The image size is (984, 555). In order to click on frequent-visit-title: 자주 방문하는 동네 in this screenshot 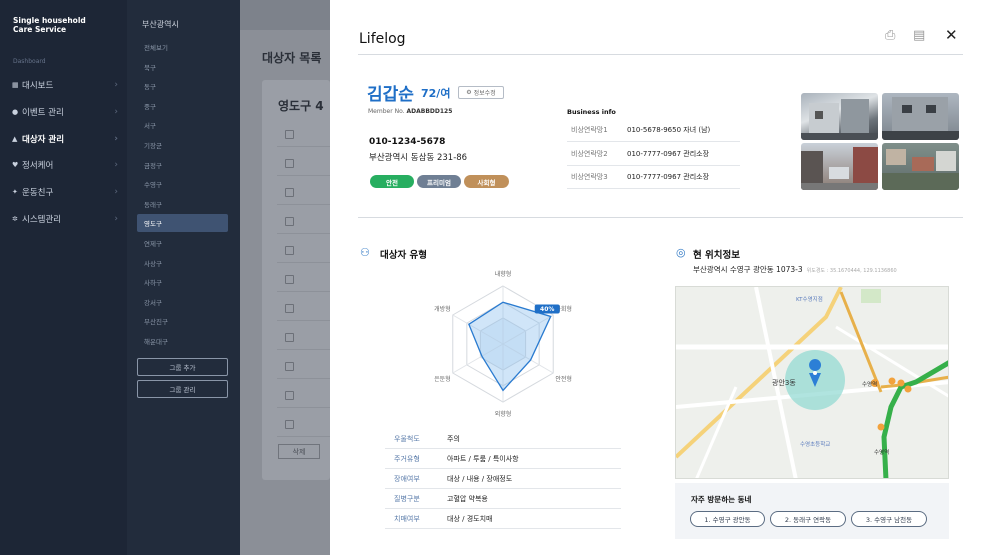, I will do `click(721, 499)`.